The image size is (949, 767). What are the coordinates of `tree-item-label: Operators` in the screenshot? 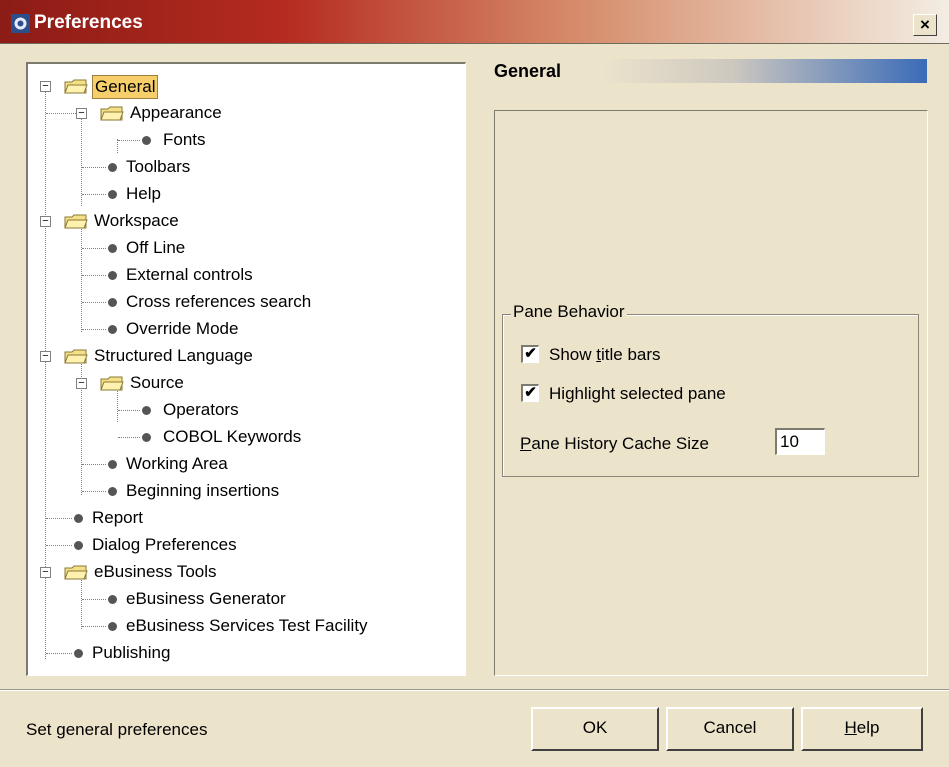 It's located at (201, 409).